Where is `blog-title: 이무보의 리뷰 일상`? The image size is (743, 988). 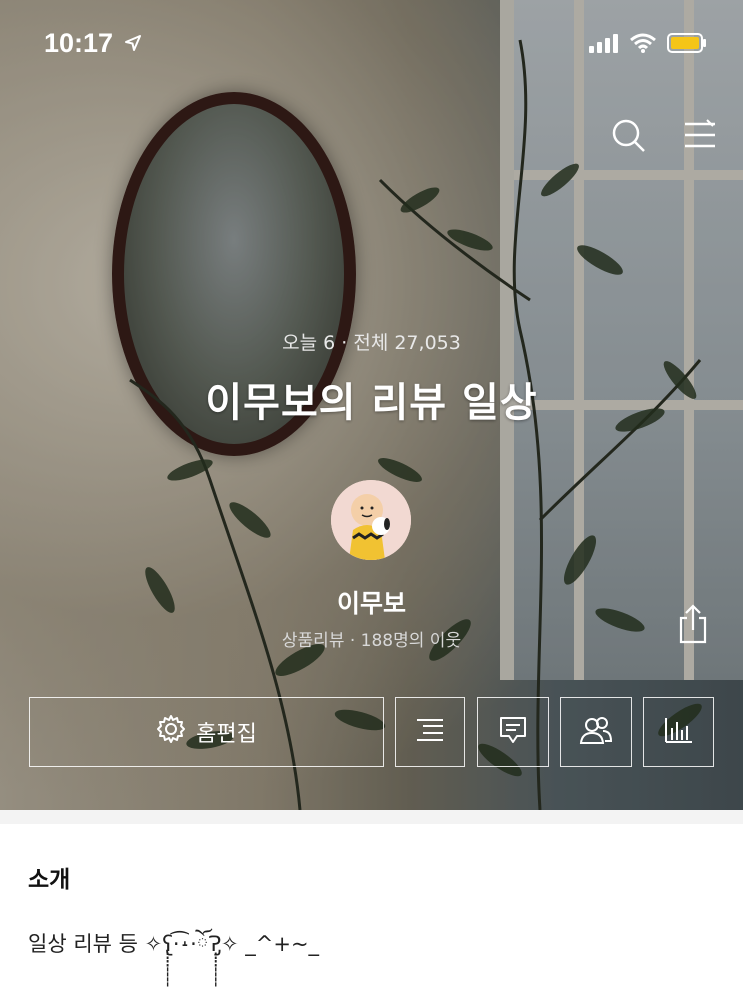 blog-title: 이무보의 리뷰 일상 is located at coordinates (371, 403).